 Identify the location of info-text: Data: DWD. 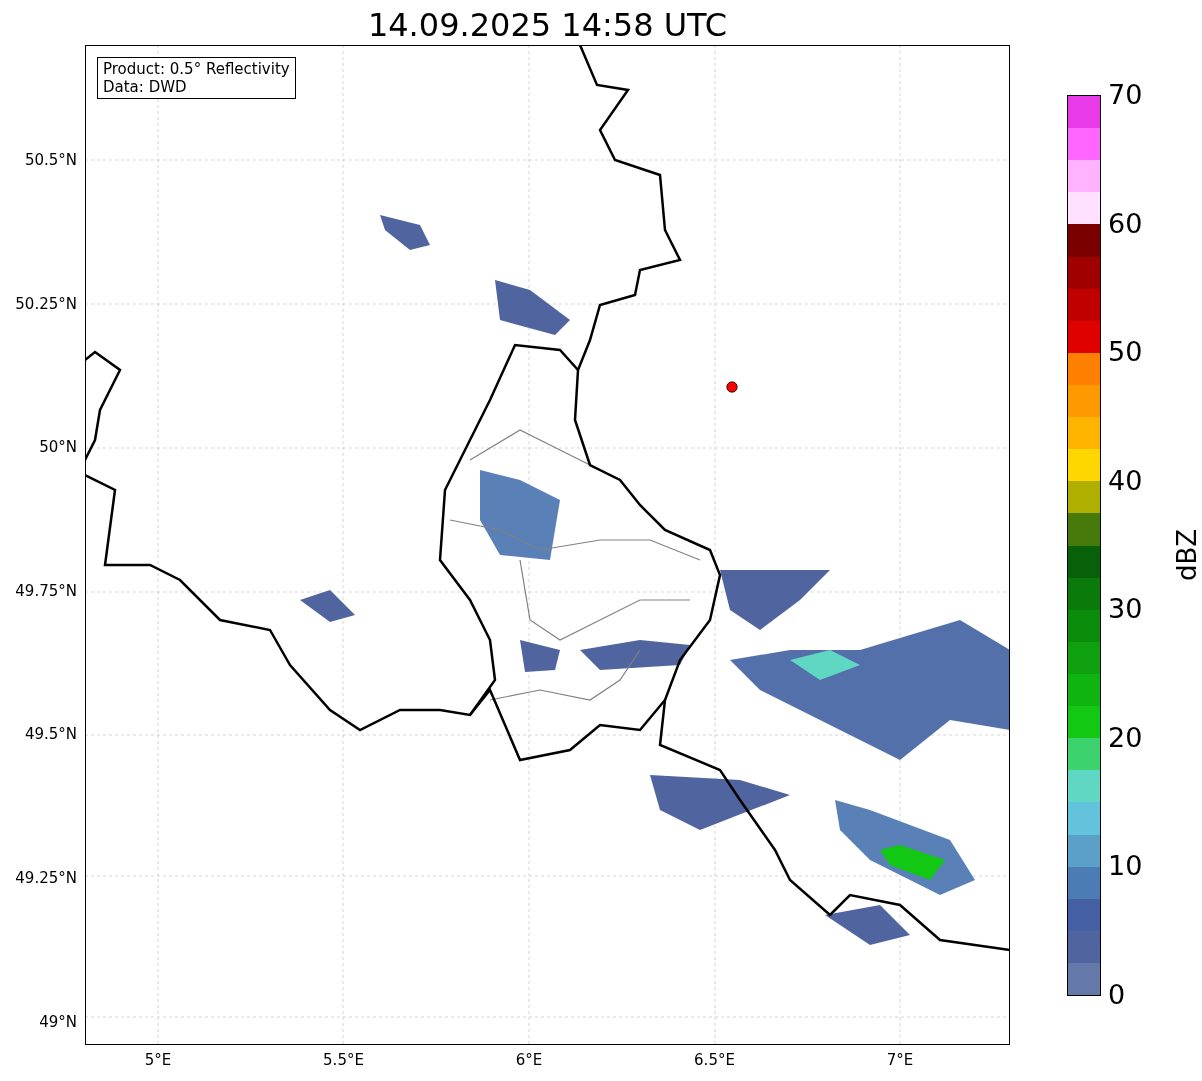
(145, 87).